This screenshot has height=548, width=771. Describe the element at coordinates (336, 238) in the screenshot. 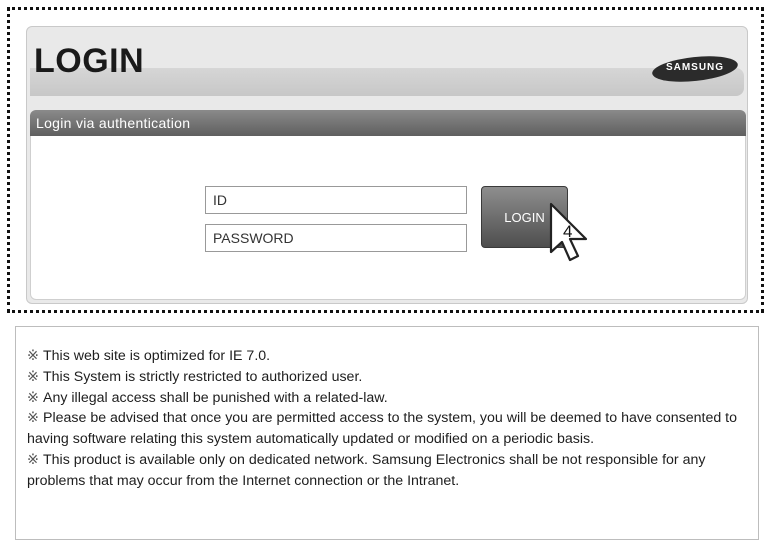

I see `password-input` at that location.